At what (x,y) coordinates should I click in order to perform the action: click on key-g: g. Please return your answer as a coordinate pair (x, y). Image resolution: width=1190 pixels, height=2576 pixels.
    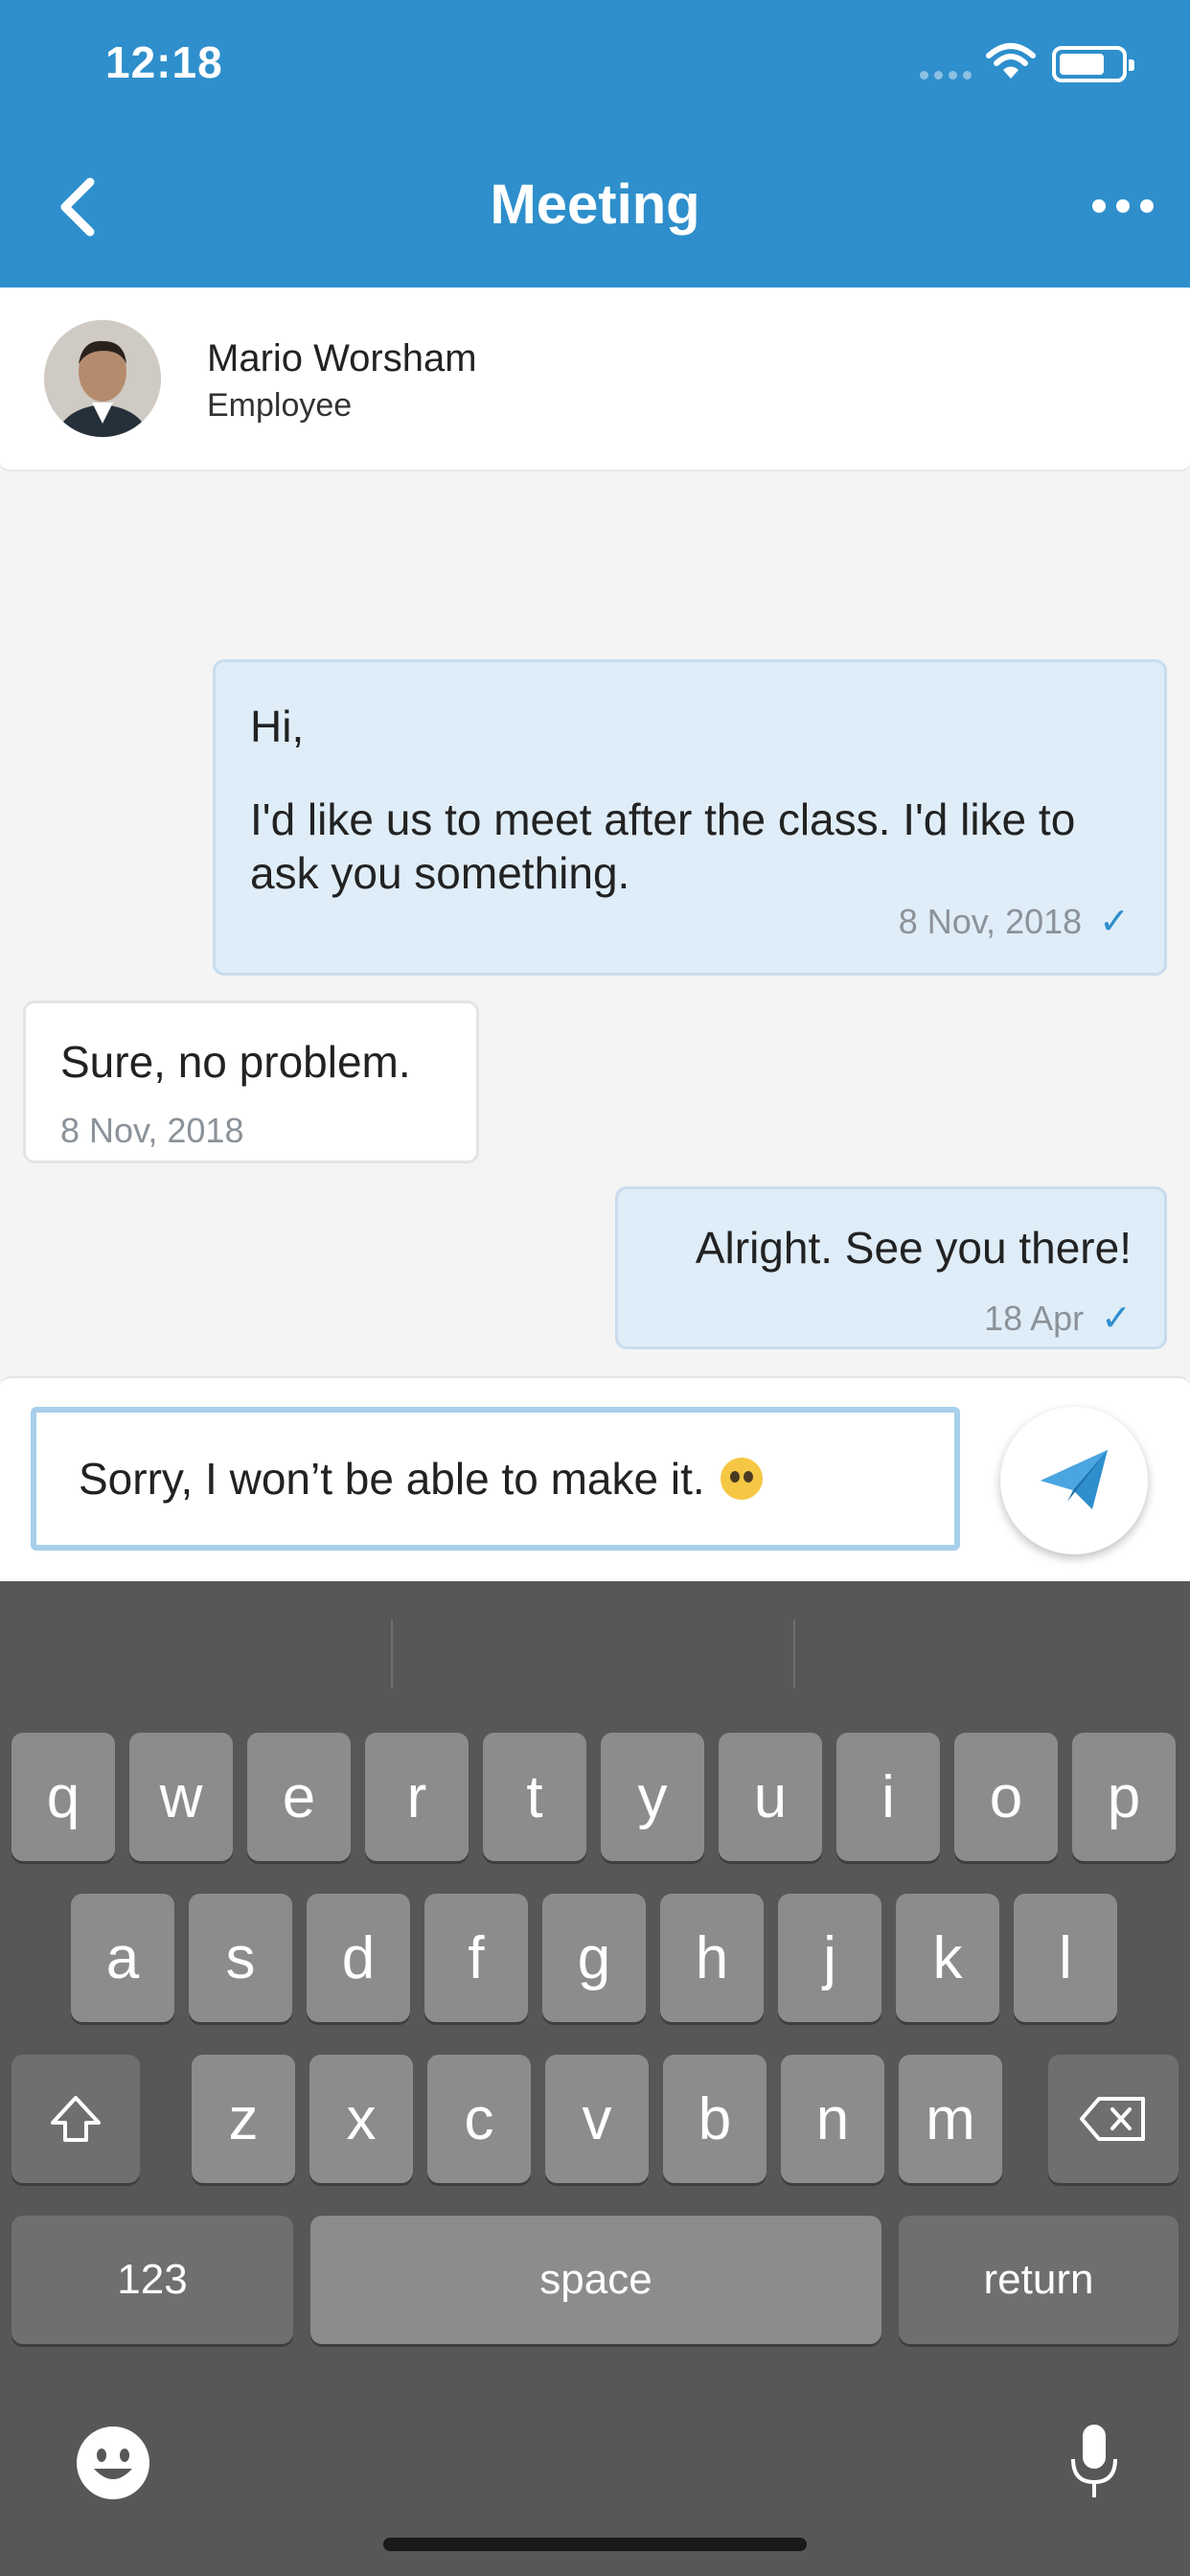
    Looking at the image, I should click on (594, 1958).